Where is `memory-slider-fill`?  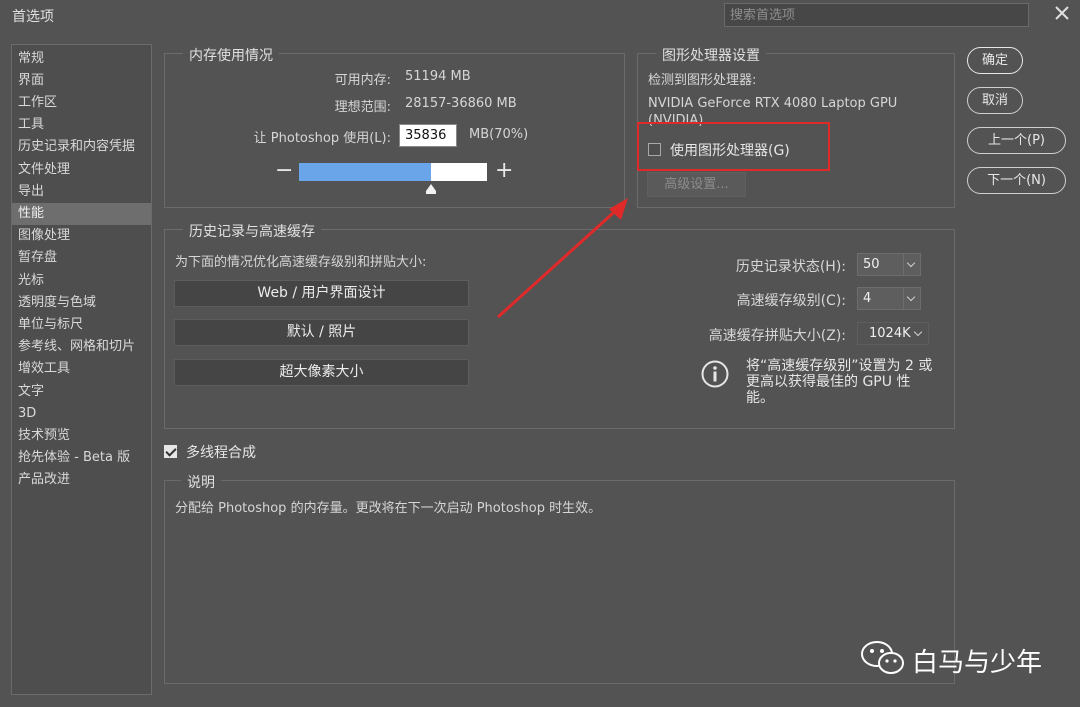
memory-slider-fill is located at coordinates (365, 172).